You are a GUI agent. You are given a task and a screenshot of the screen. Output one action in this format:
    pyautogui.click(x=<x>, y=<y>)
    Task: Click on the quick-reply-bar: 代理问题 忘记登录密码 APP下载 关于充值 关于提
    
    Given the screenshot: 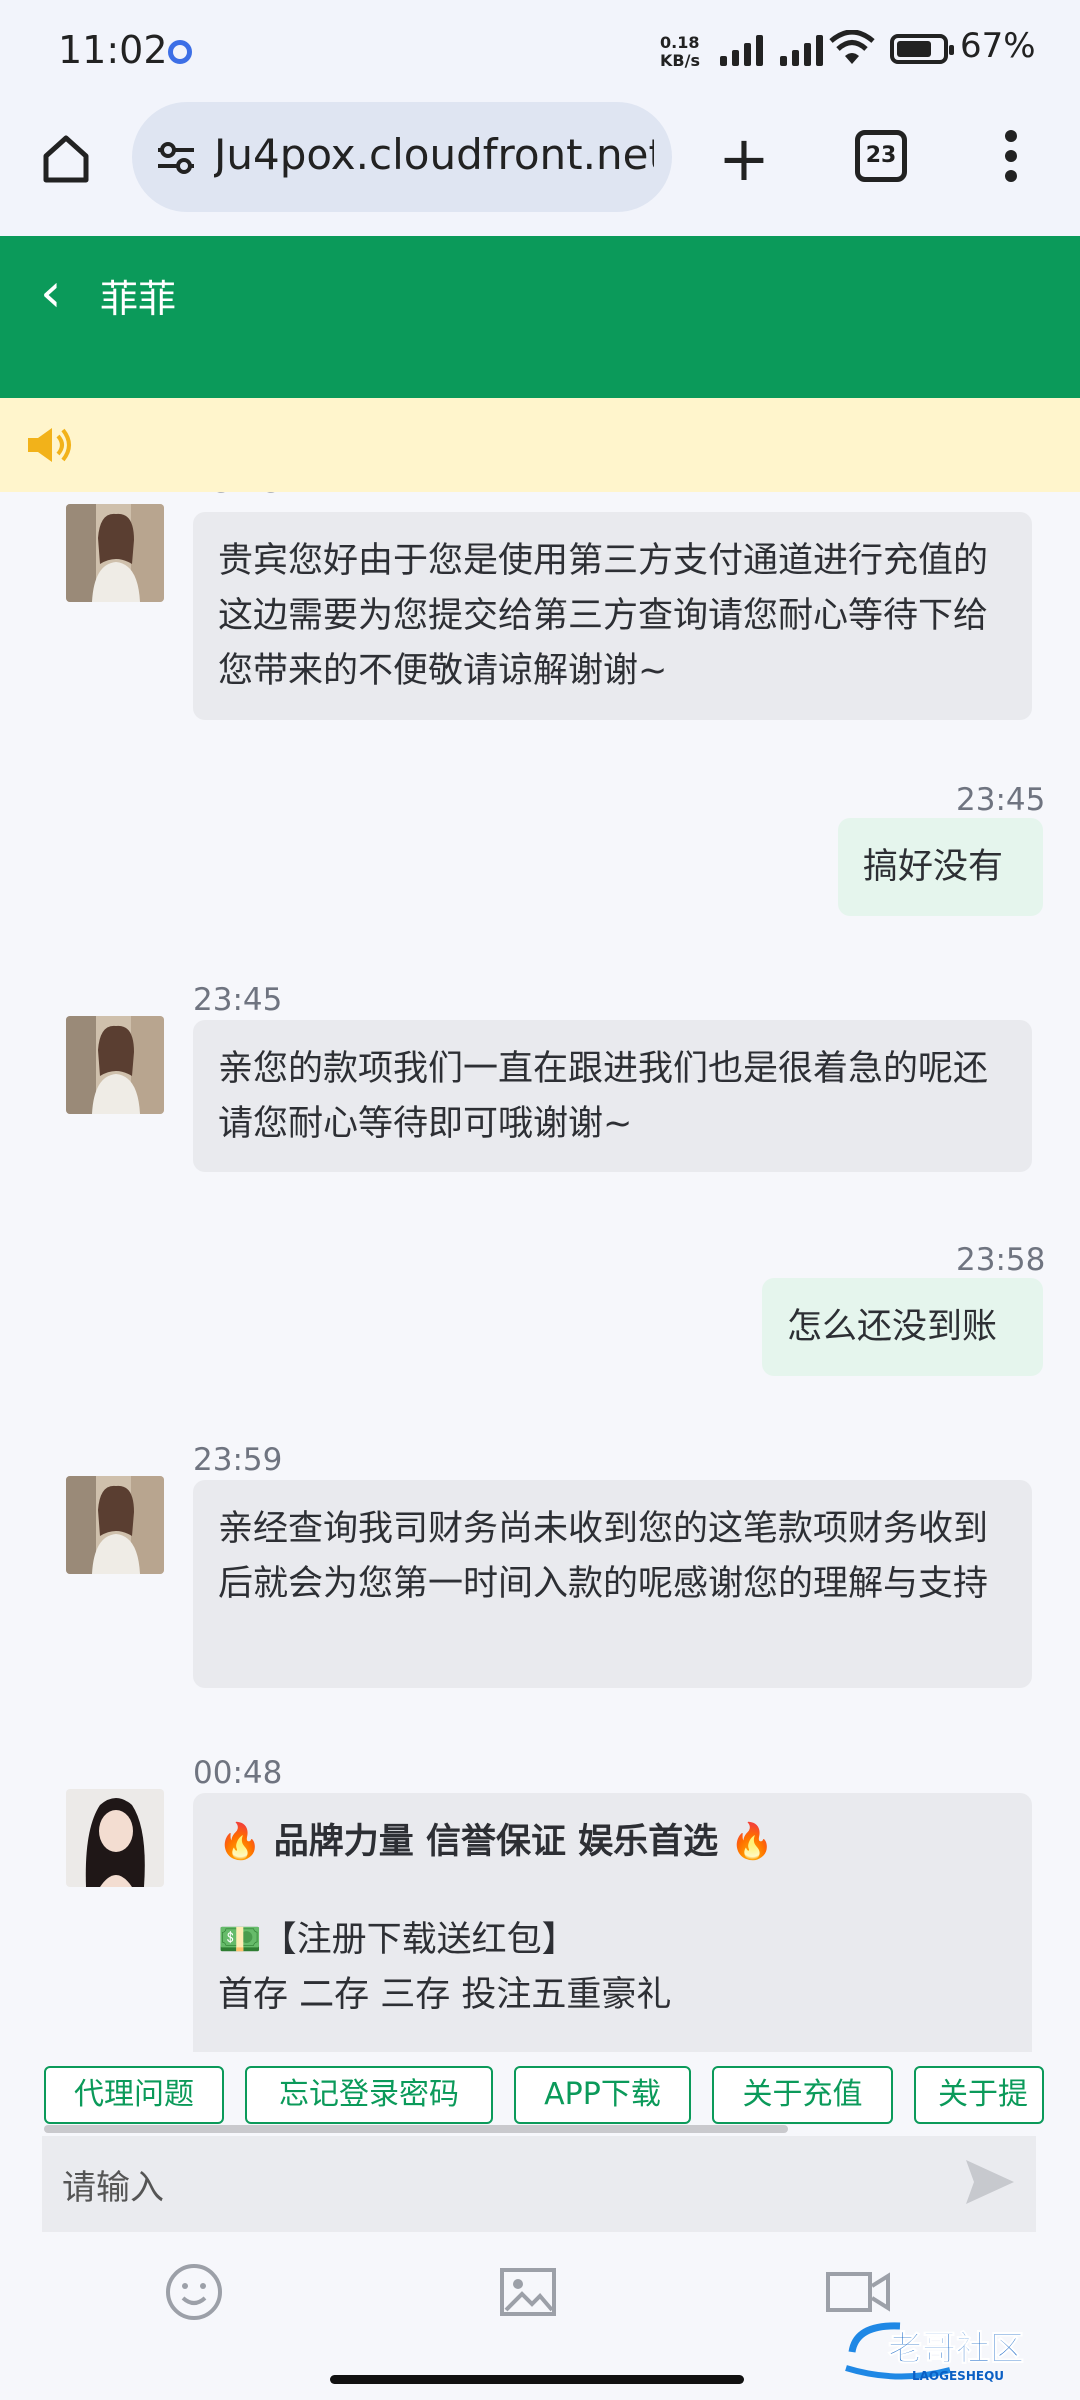 What is the action you would take?
    pyautogui.click(x=540, y=2094)
    